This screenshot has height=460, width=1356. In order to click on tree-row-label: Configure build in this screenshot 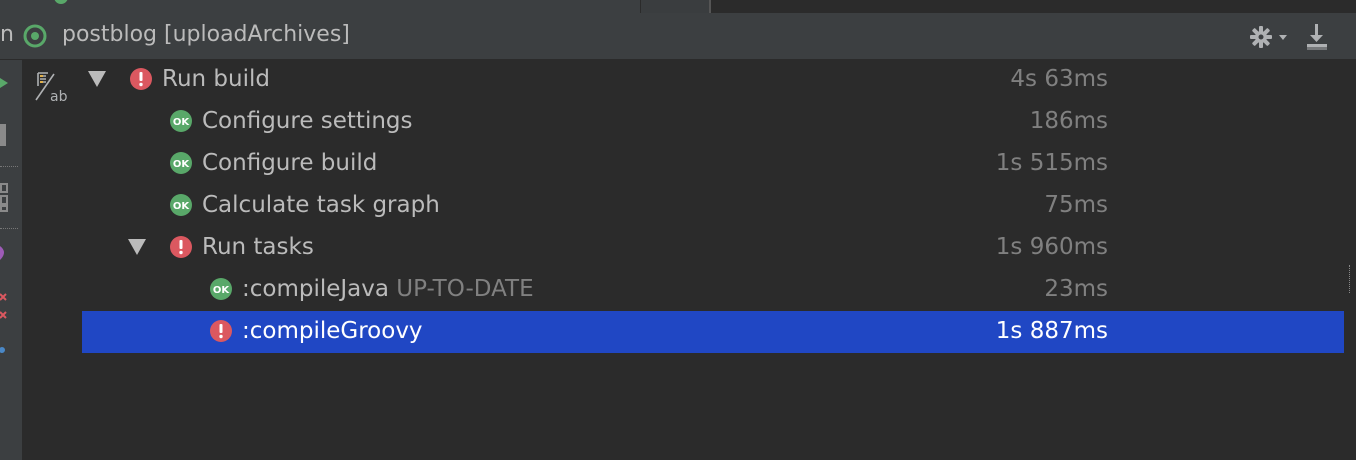, I will do `click(290, 163)`.